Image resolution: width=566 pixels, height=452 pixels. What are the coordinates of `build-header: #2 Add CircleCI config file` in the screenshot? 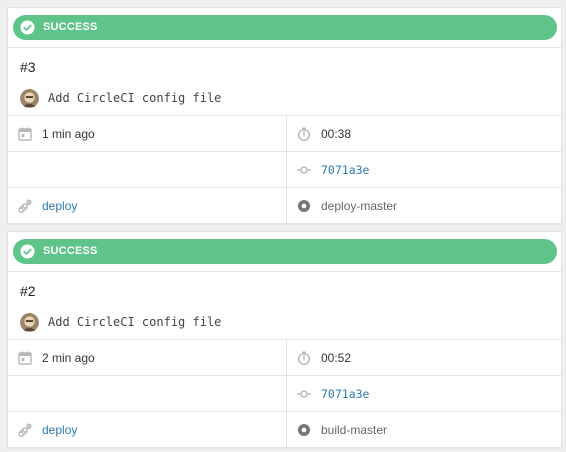 It's located at (284, 305).